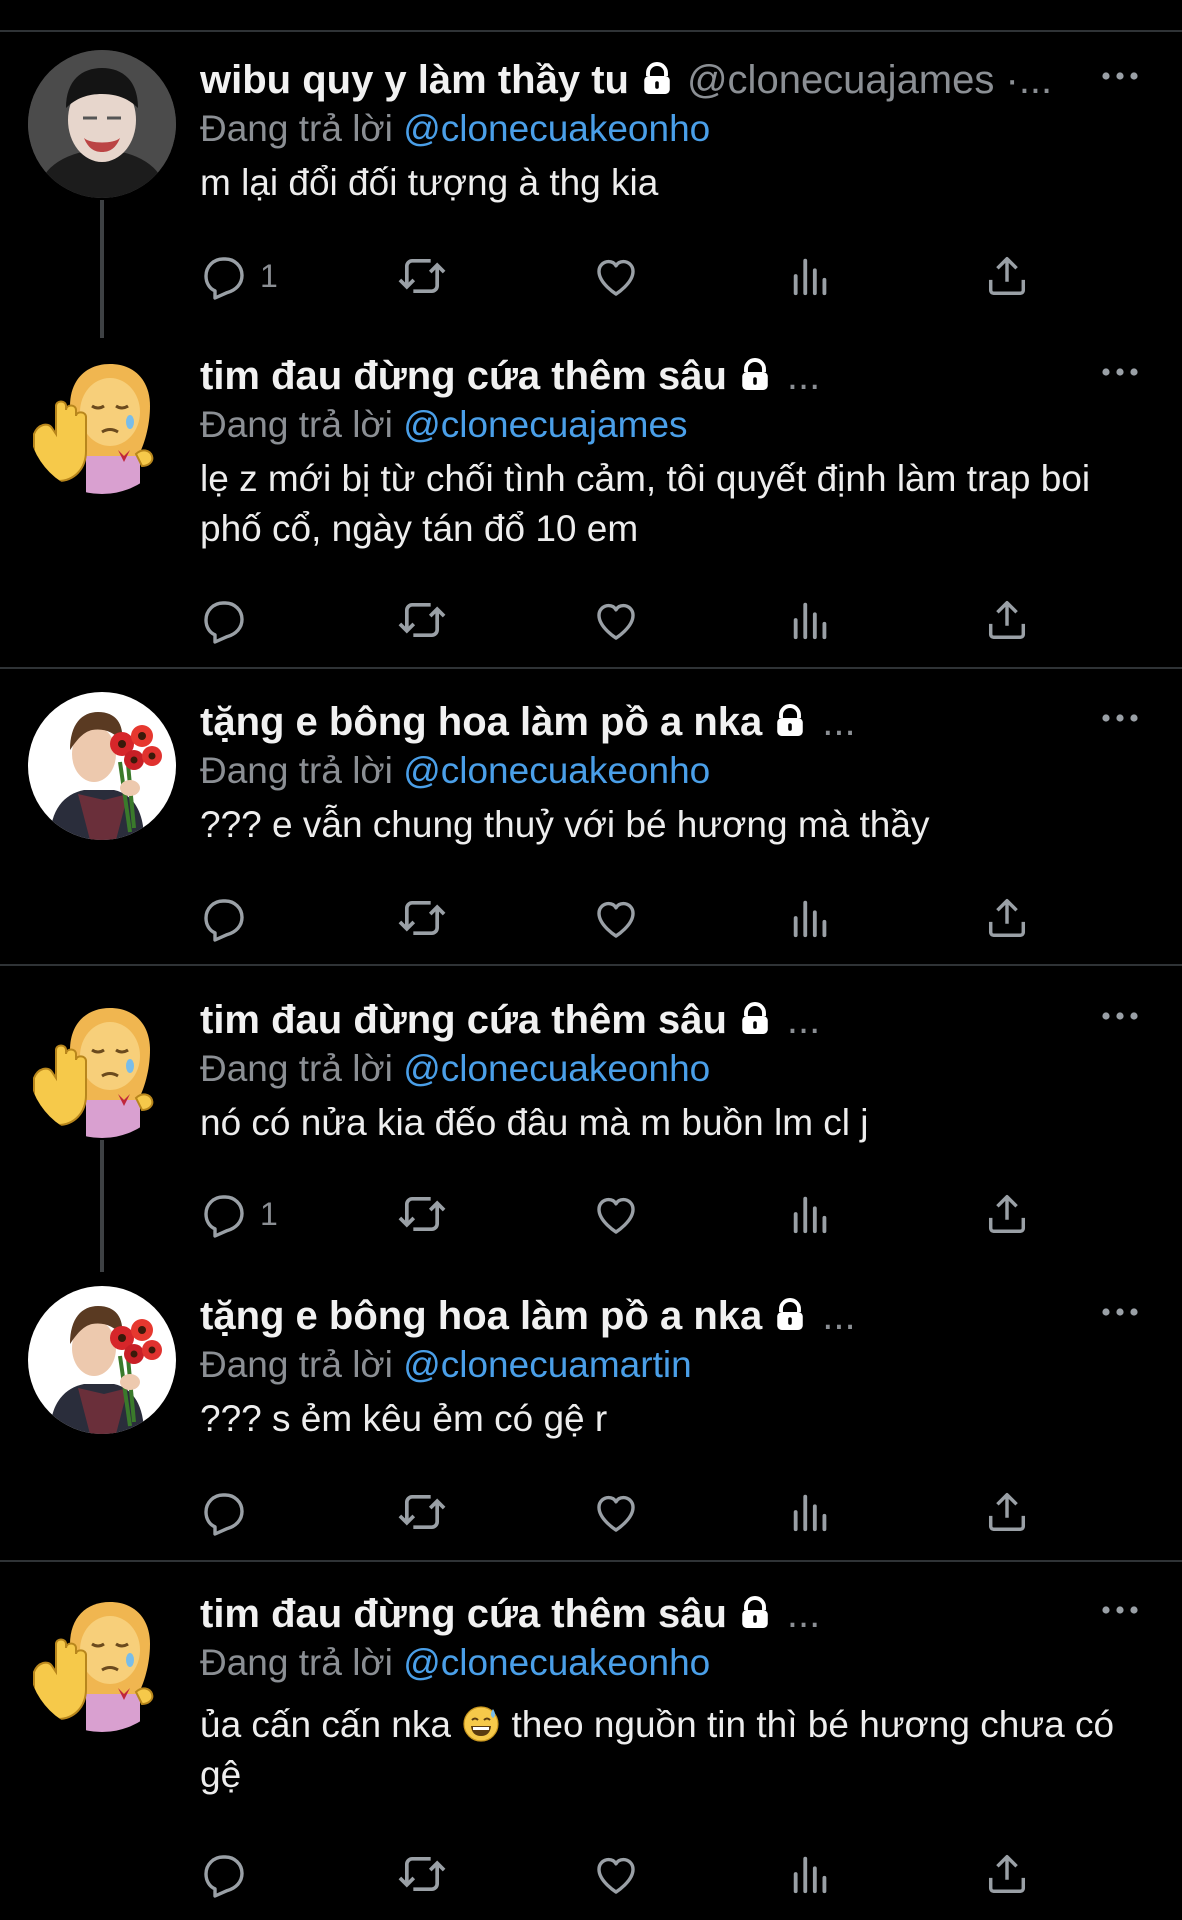 The height and width of the screenshot is (1920, 1182). What do you see at coordinates (404, 1418) in the screenshot?
I see `tweet-text: ??? s ẻm kêu ẻm có gệ r` at bounding box center [404, 1418].